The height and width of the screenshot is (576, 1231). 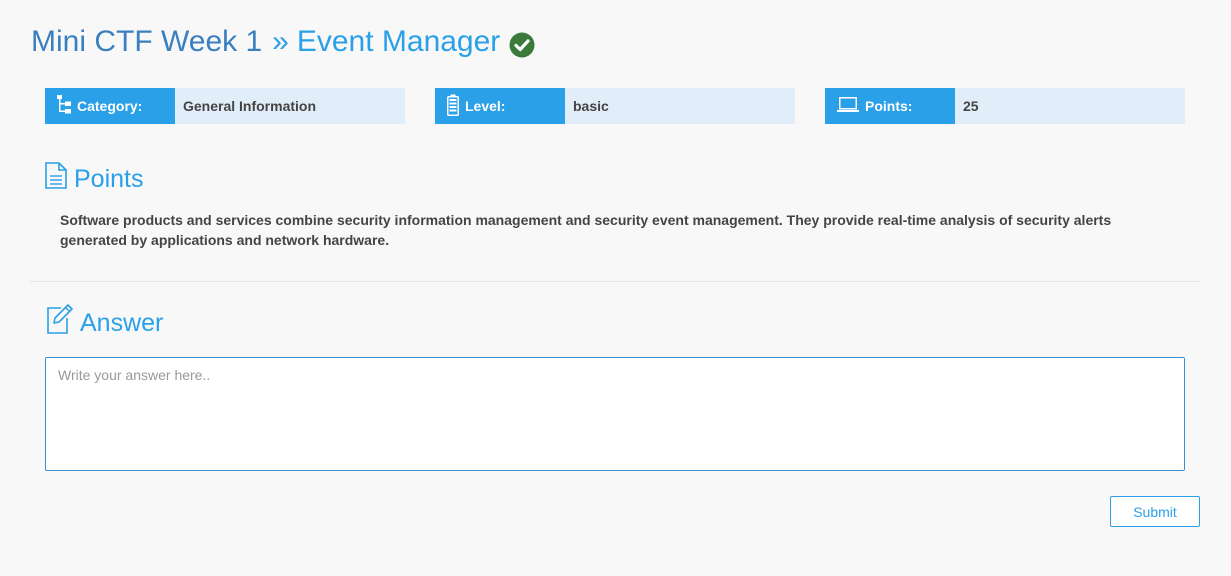 What do you see at coordinates (485, 106) in the screenshot?
I see `level-label: Level:` at bounding box center [485, 106].